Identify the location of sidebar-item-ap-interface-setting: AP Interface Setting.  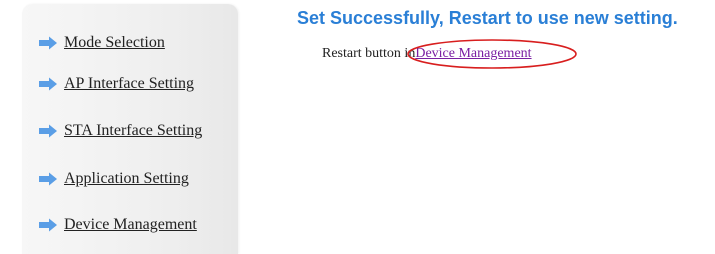
(116, 84).